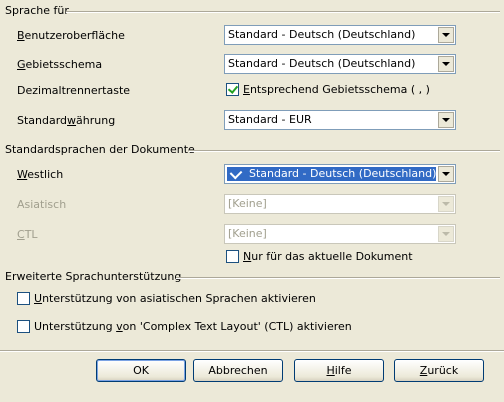 This screenshot has height=402, width=504. I want to click on currency-dropdown-button, so click(446, 120).